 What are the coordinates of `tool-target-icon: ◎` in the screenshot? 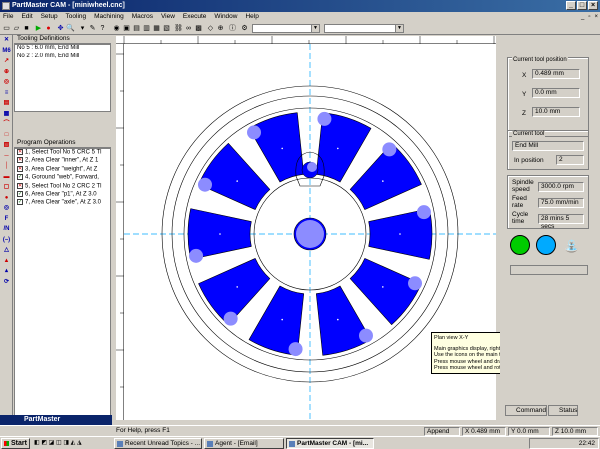 It's located at (6, 208).